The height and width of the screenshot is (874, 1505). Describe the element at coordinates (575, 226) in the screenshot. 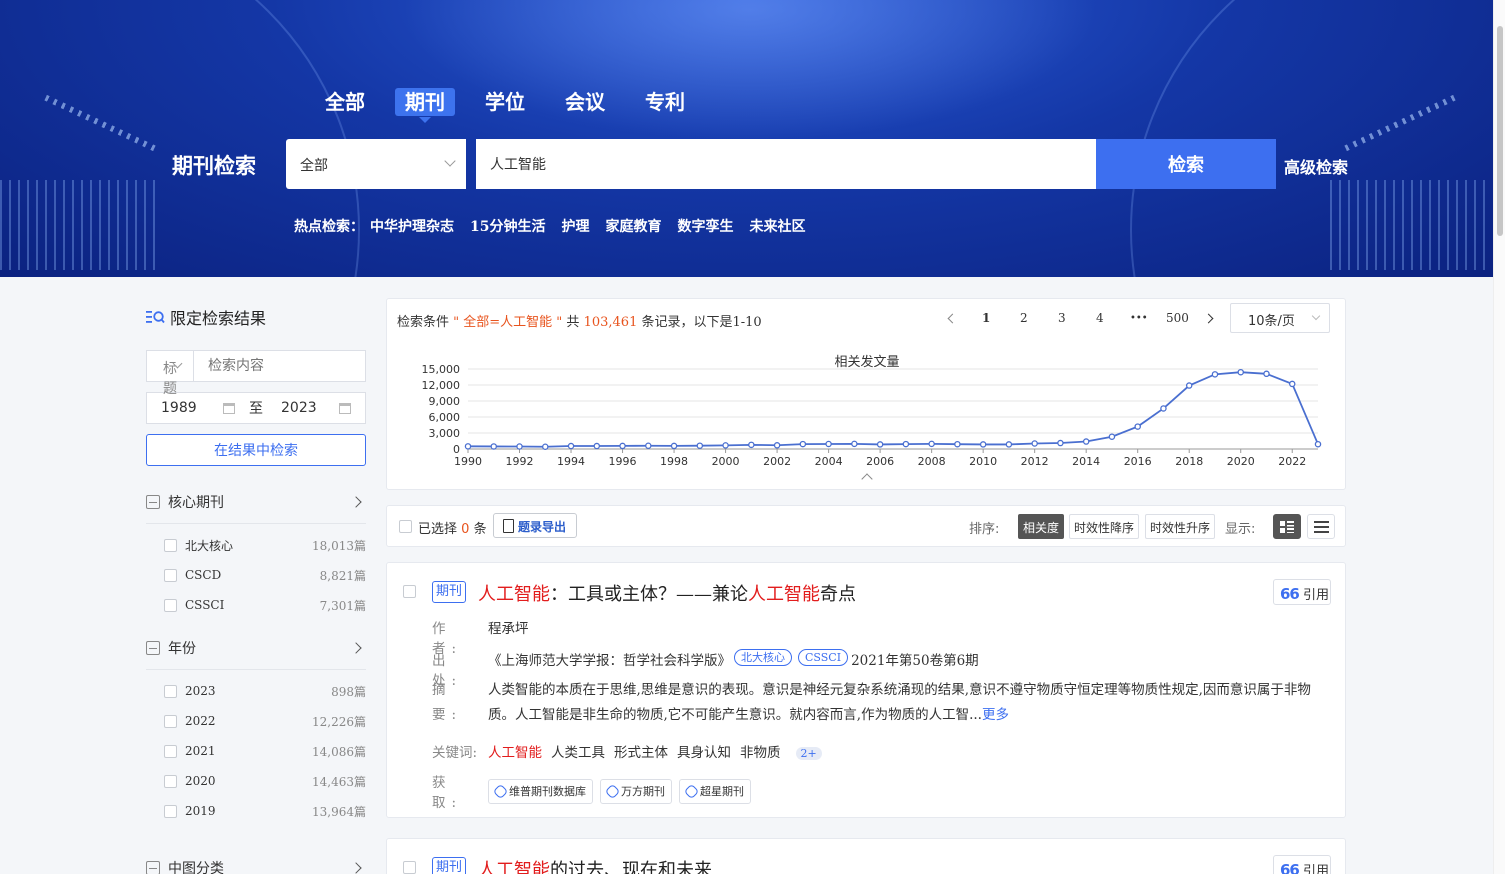

I see `hot-search-item: 护理` at that location.